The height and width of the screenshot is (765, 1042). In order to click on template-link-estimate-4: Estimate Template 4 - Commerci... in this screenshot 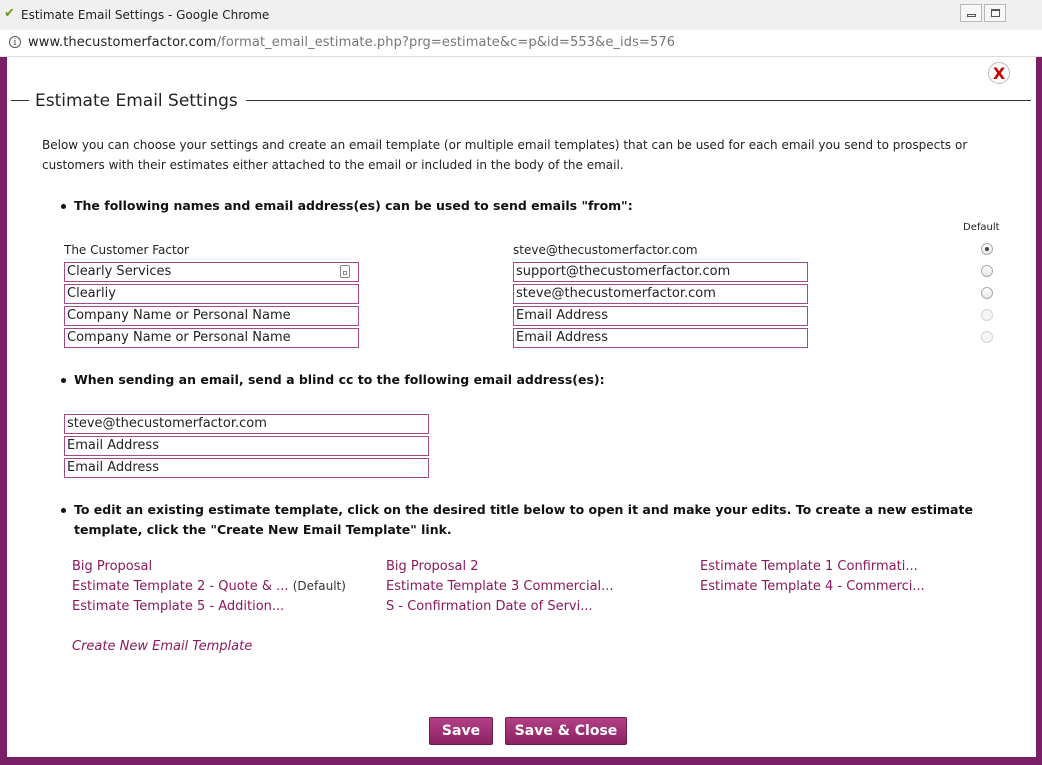, I will do `click(812, 586)`.